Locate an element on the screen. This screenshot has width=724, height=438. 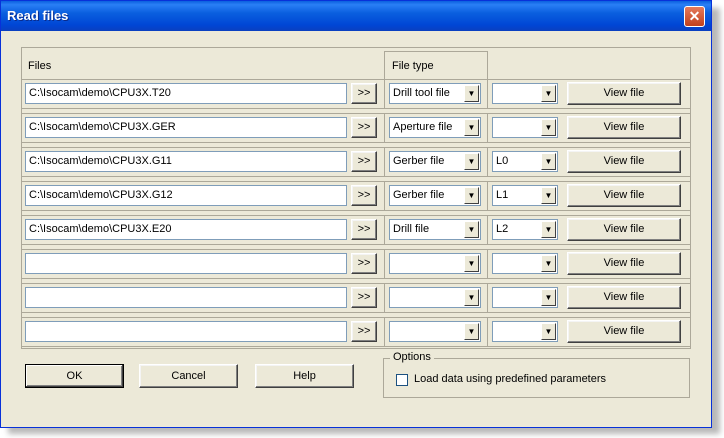
window-title: Read files is located at coordinates (38, 15).